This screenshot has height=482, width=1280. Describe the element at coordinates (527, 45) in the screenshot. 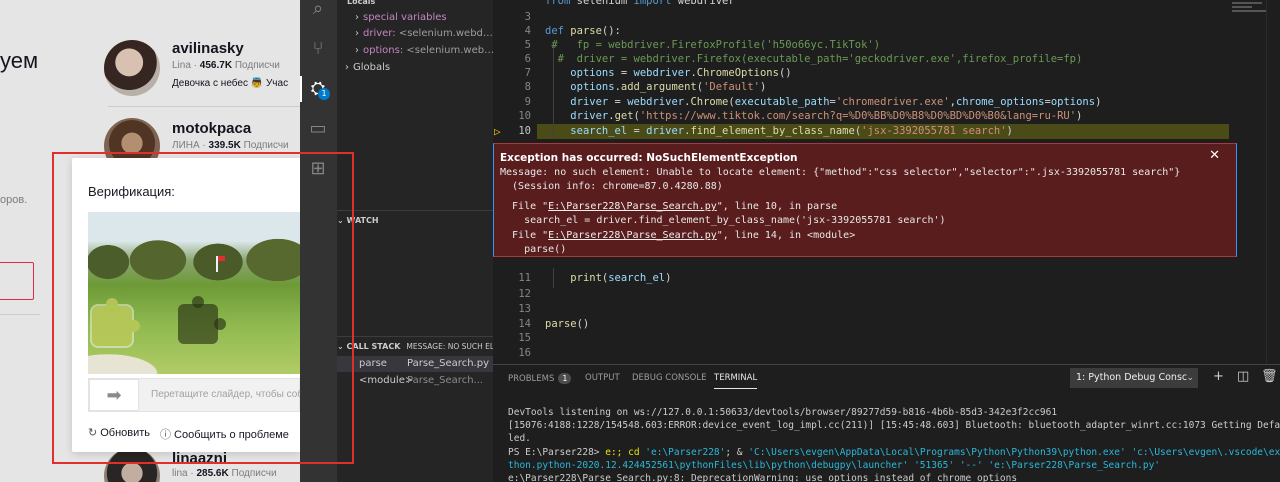

I see `line-number: 5` at that location.